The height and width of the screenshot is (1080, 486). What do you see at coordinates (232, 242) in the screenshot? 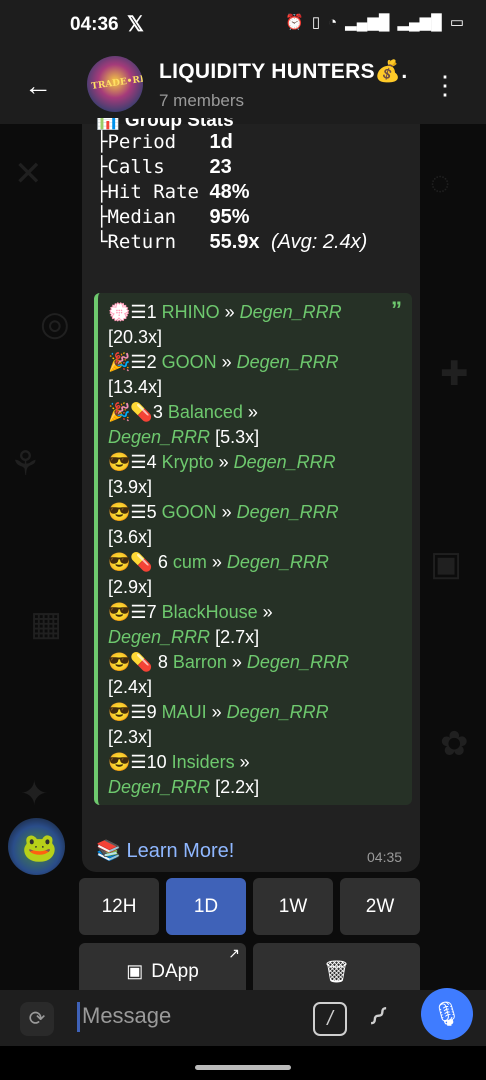
I see `stats-row: └Return 55.9x (Avg: 2.4x)` at bounding box center [232, 242].